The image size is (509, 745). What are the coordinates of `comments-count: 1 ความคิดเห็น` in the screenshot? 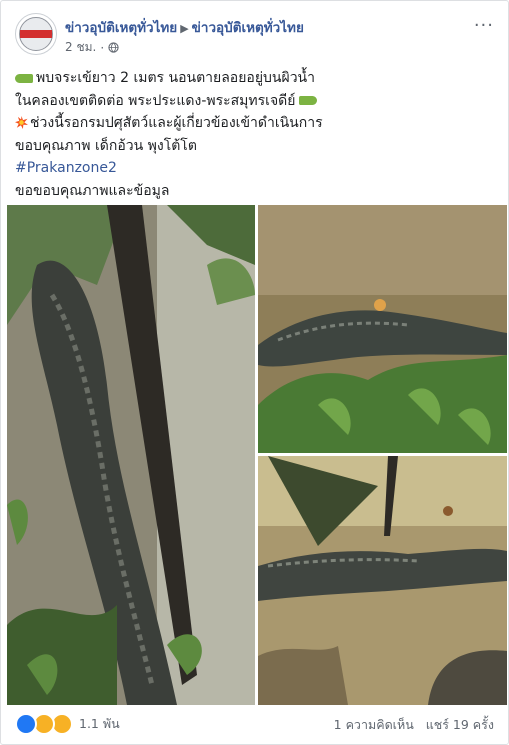 It's located at (374, 724).